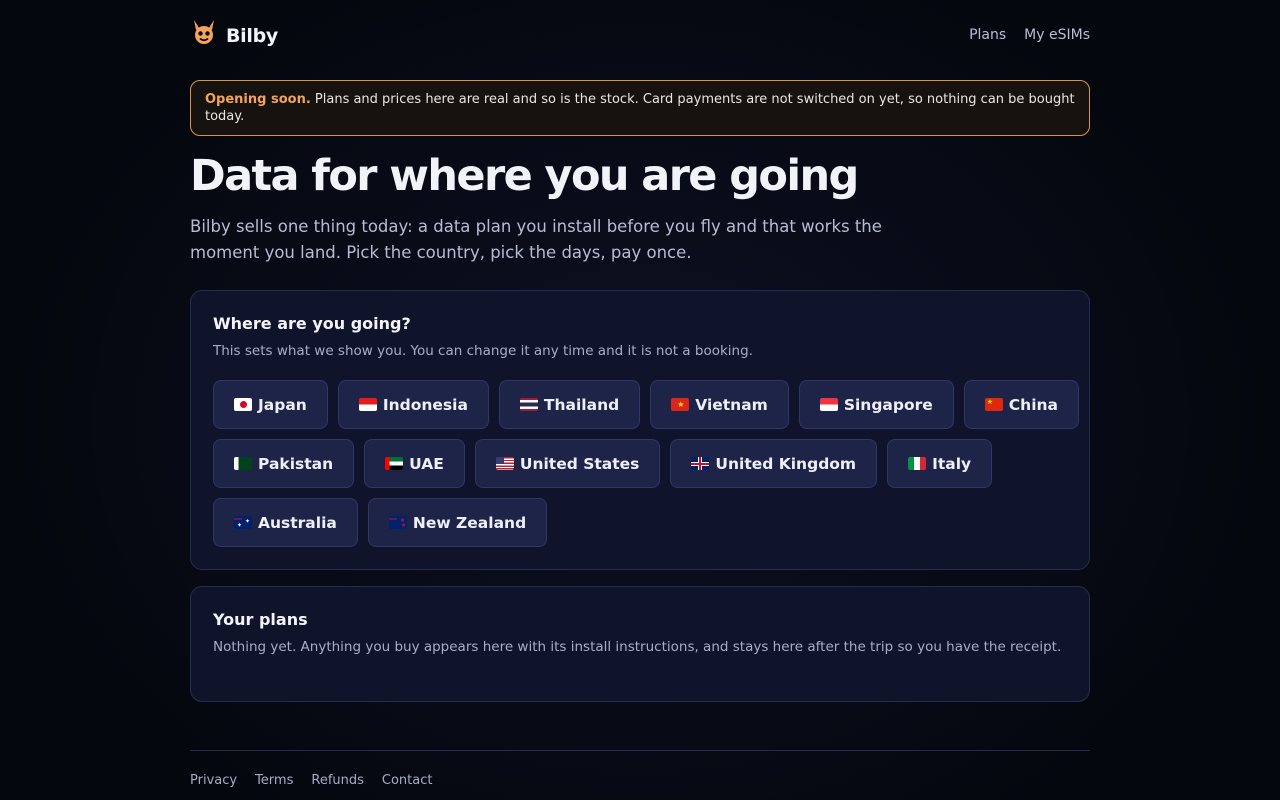 The image size is (1280, 800). What do you see at coordinates (504, 463) in the screenshot?
I see `united-states-flag-icon` at bounding box center [504, 463].